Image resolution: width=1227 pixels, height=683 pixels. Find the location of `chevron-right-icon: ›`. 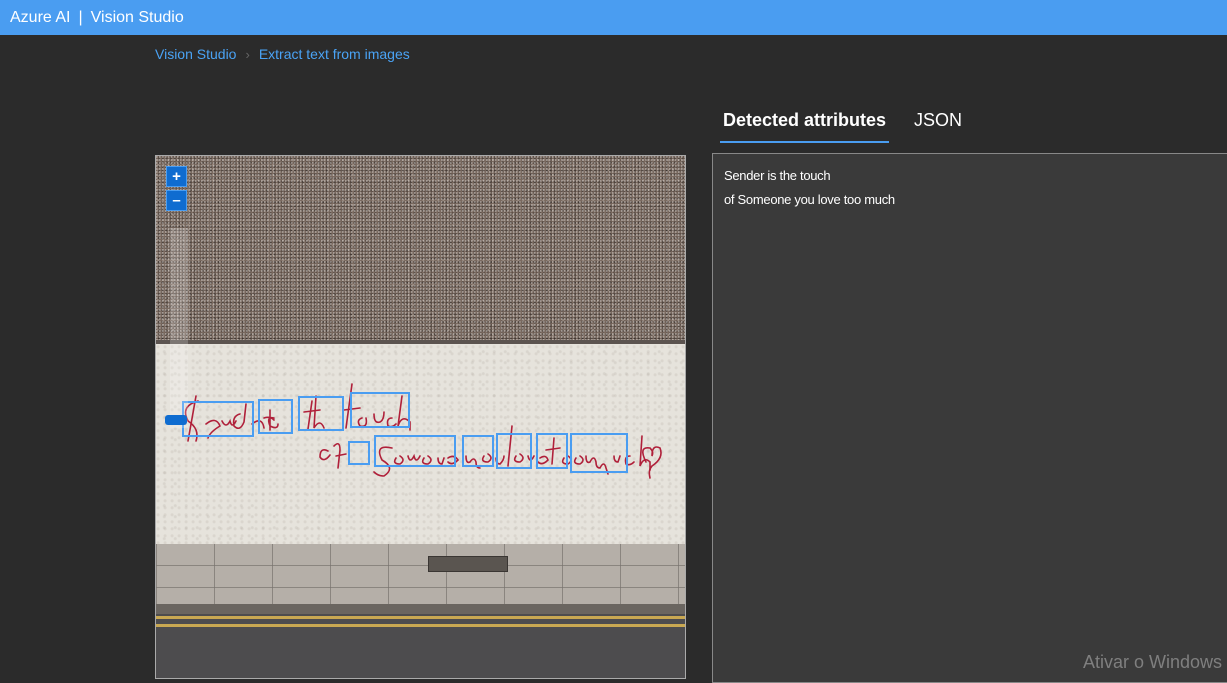

chevron-right-icon: › is located at coordinates (247, 54).